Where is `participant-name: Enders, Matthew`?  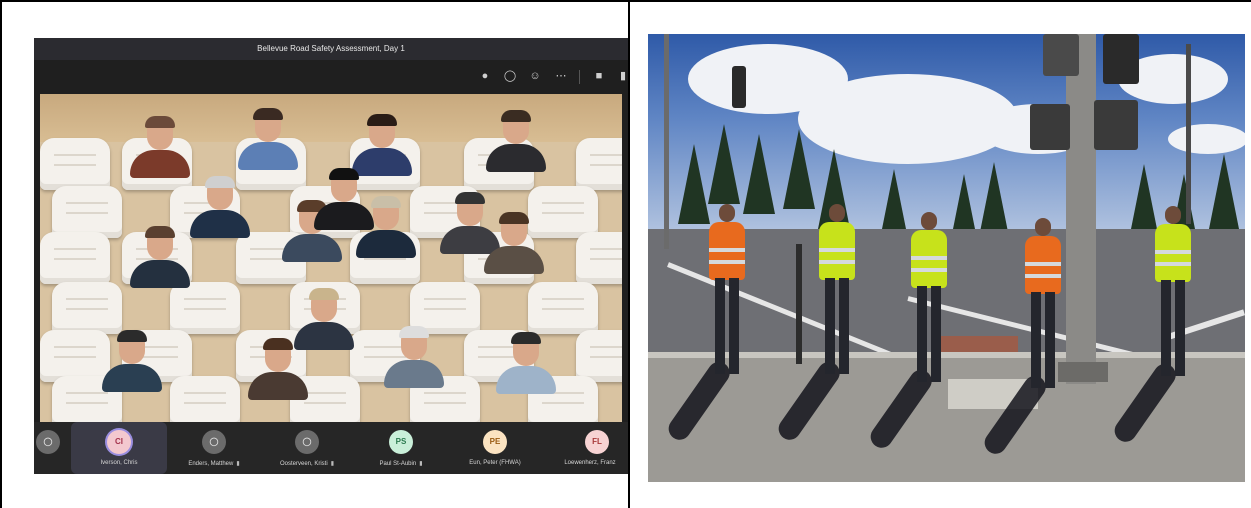 participant-name: Enders, Matthew is located at coordinates (211, 464).